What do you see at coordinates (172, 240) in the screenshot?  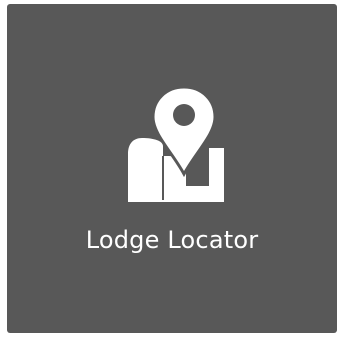 I see `tile-label: Lodge Locator` at bounding box center [172, 240].